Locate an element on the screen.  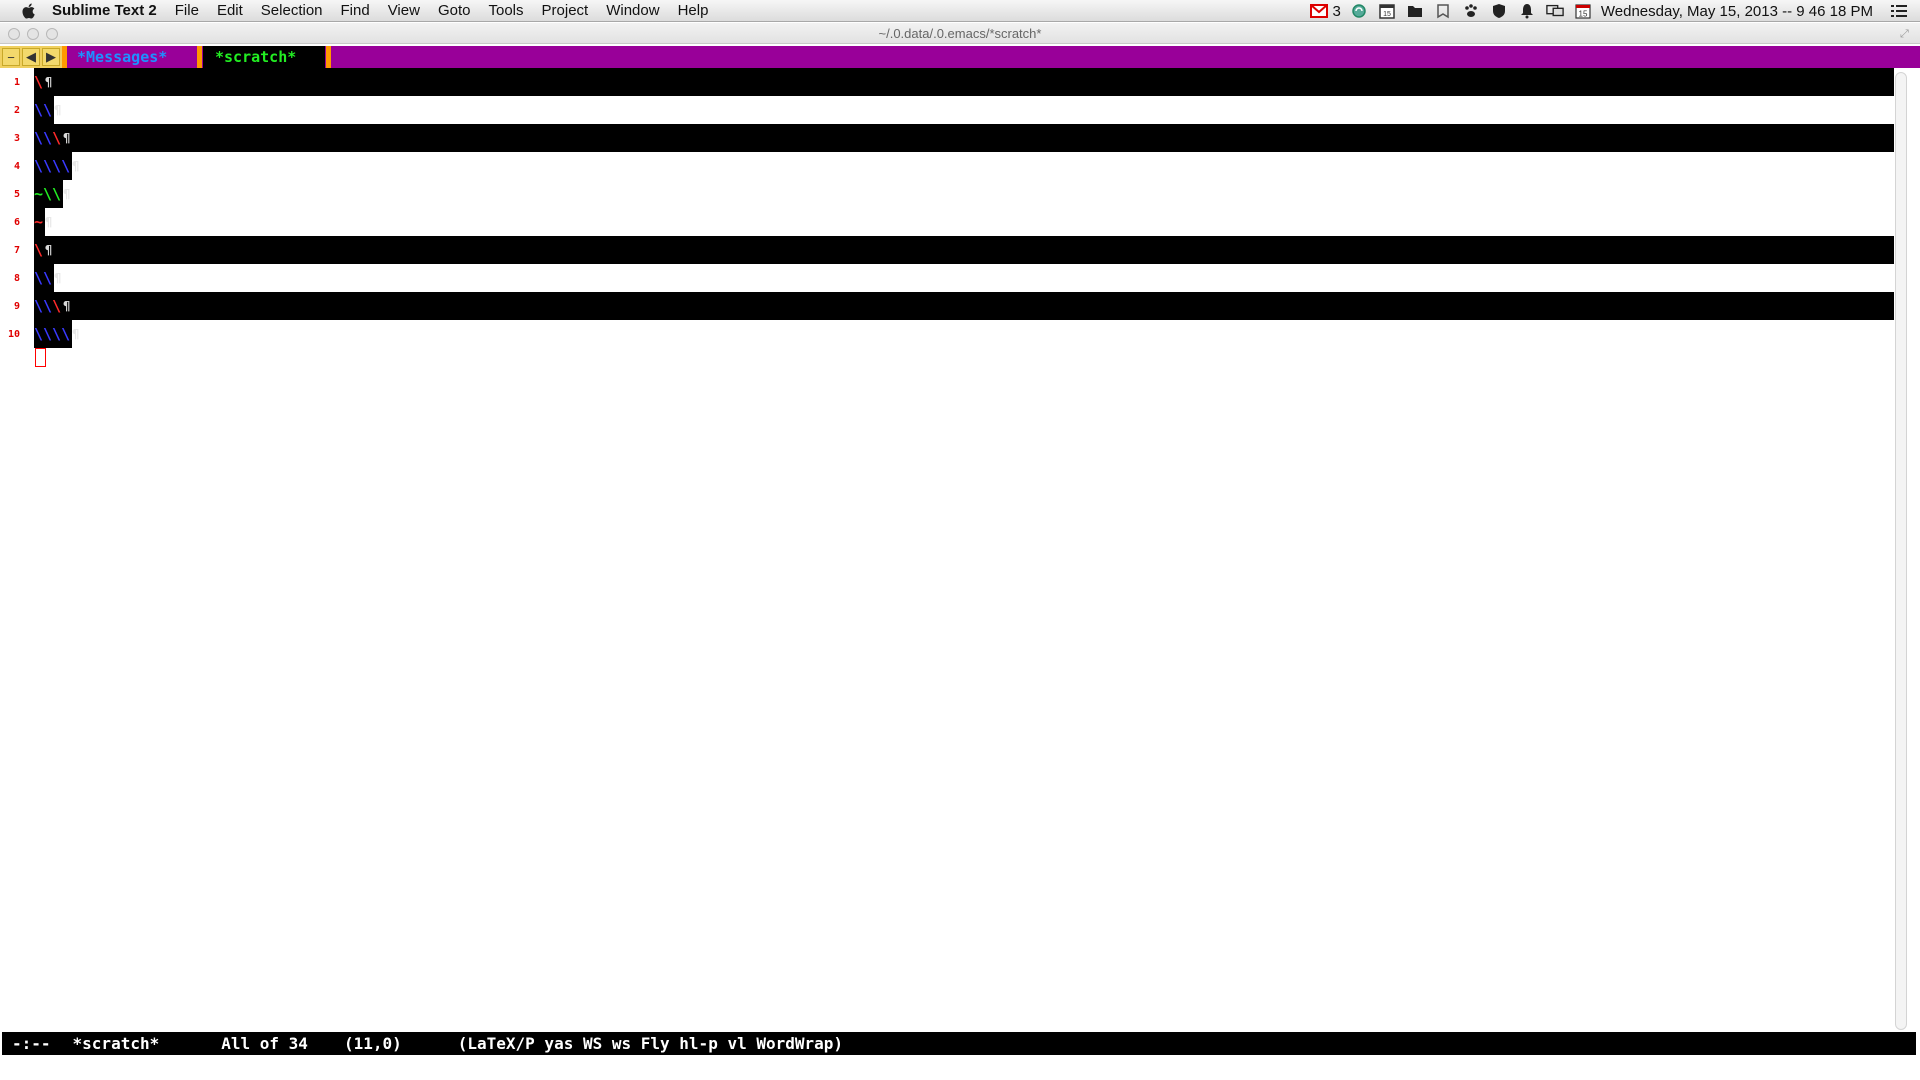
text-segment: ~ is located at coordinates (39, 222).